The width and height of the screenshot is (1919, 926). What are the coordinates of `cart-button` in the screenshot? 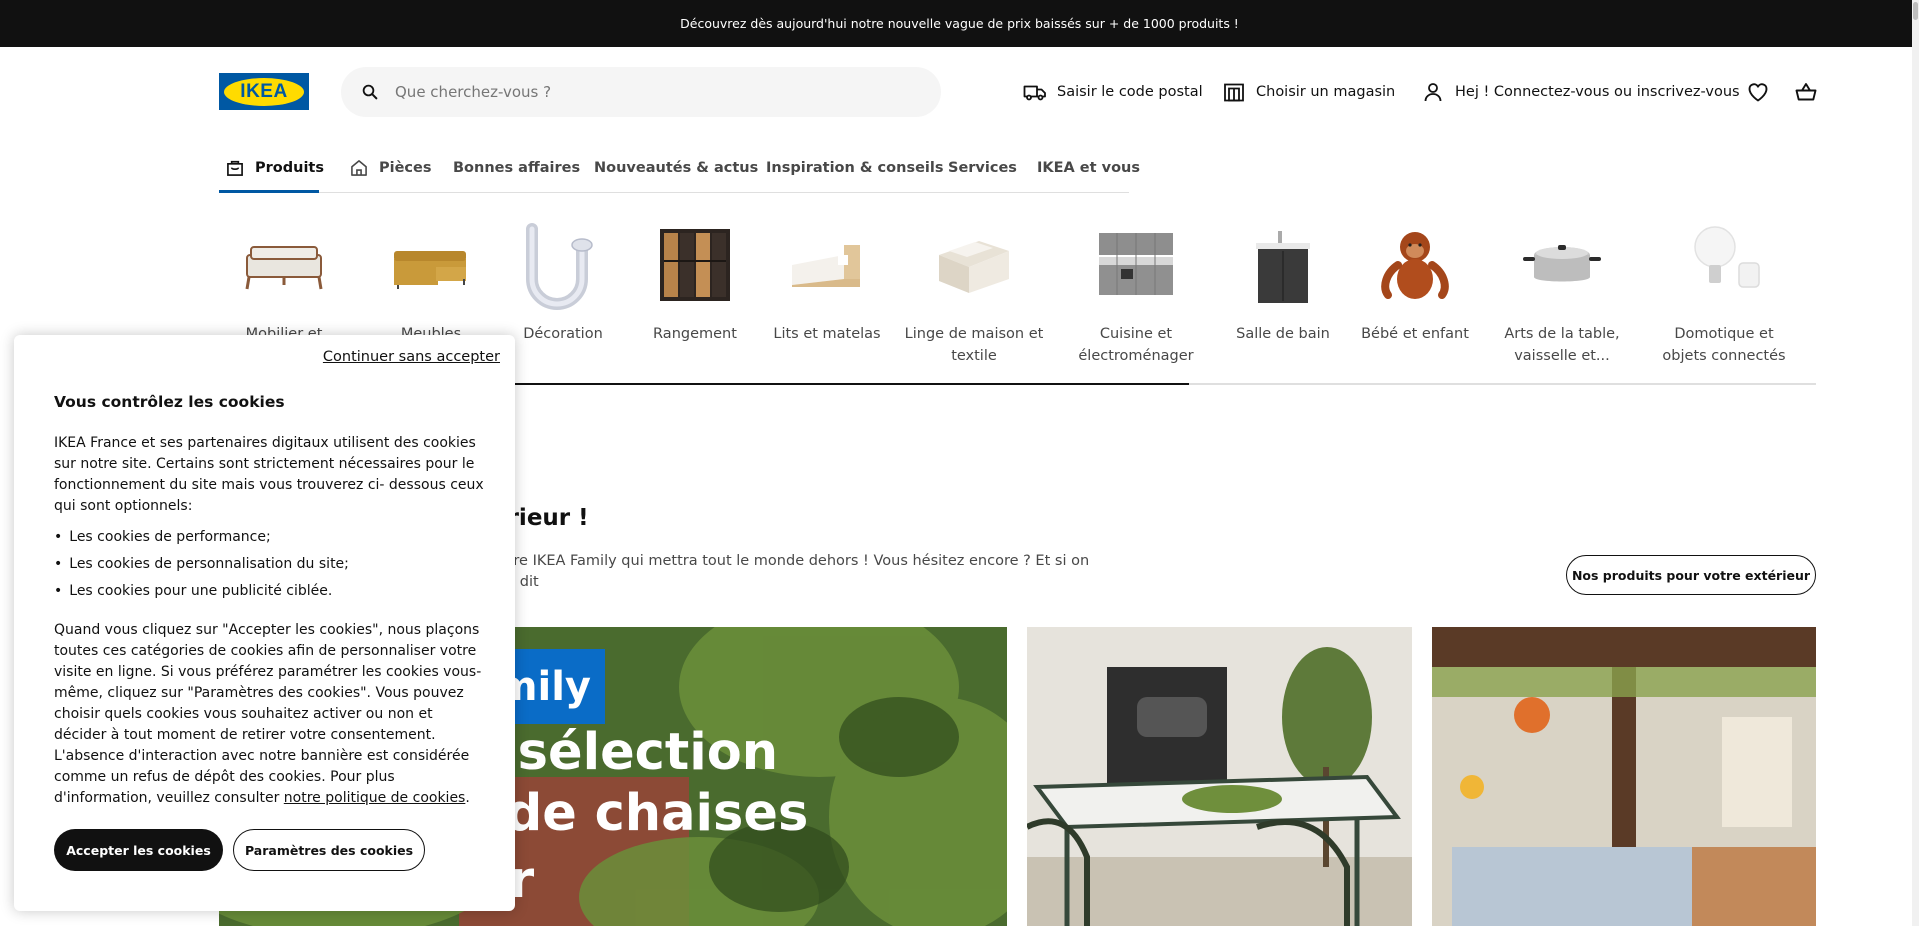 It's located at (1806, 92).